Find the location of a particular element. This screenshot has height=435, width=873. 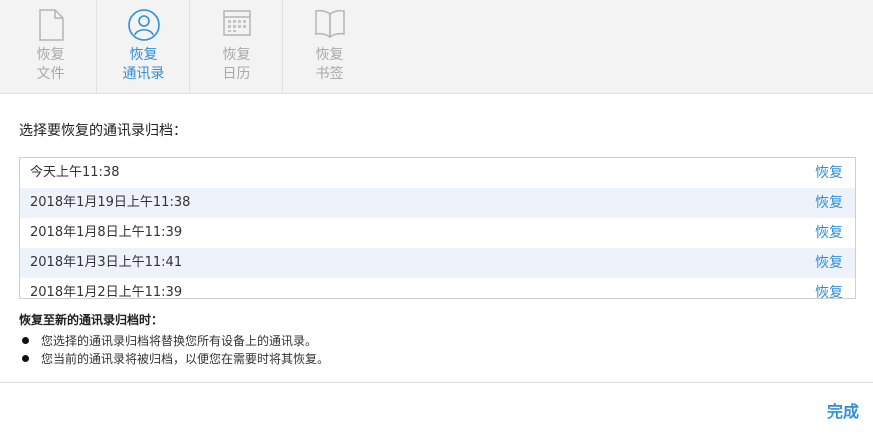

archive-date: 今天上午11:38 is located at coordinates (75, 172).